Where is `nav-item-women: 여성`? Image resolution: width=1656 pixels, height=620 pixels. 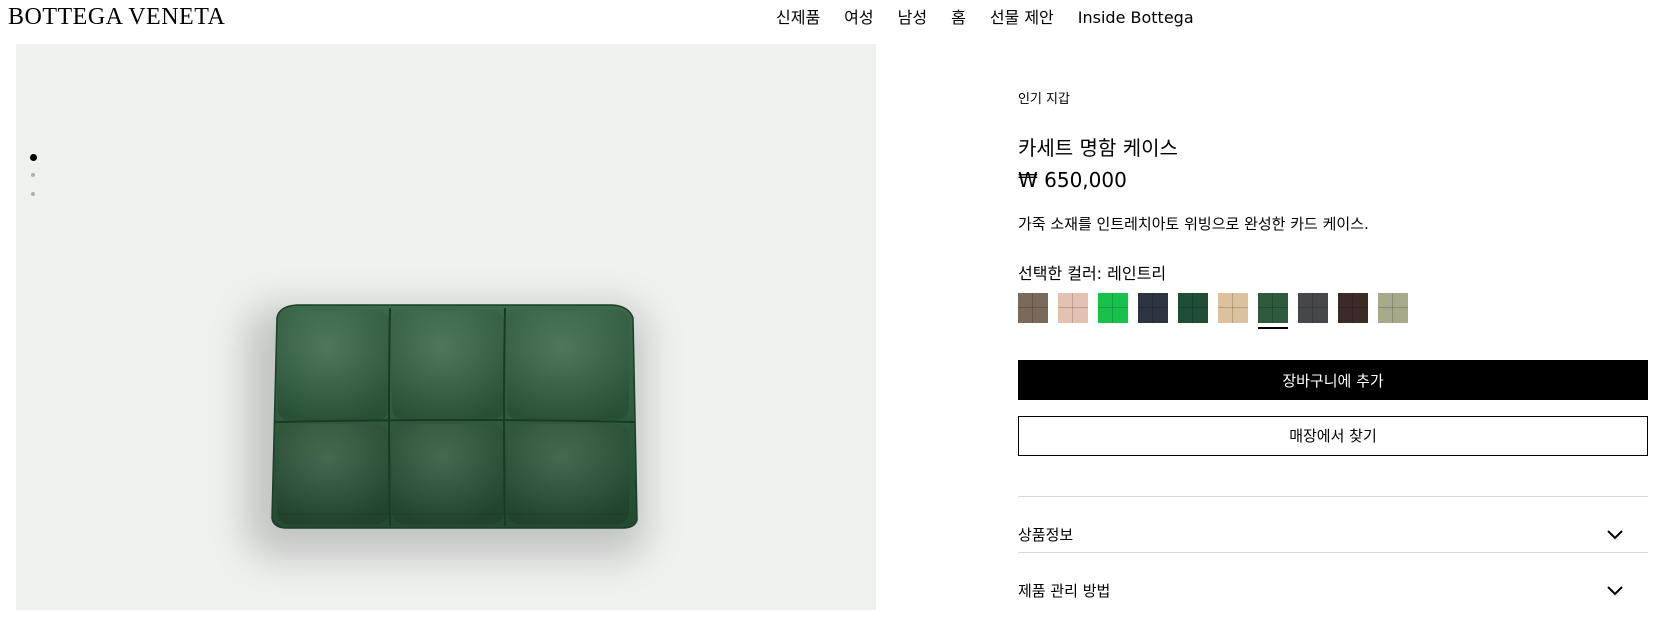 nav-item-women: 여성 is located at coordinates (858, 18).